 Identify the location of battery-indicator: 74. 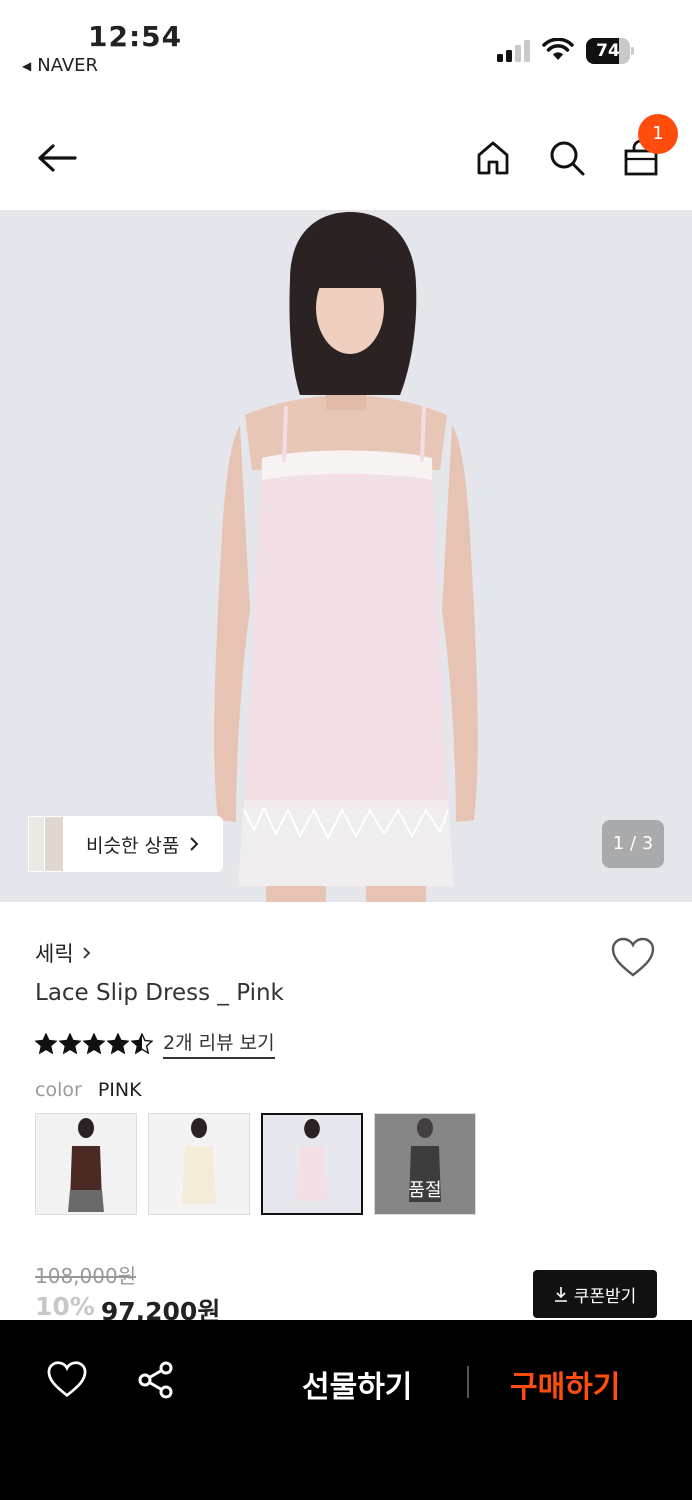
(610, 51).